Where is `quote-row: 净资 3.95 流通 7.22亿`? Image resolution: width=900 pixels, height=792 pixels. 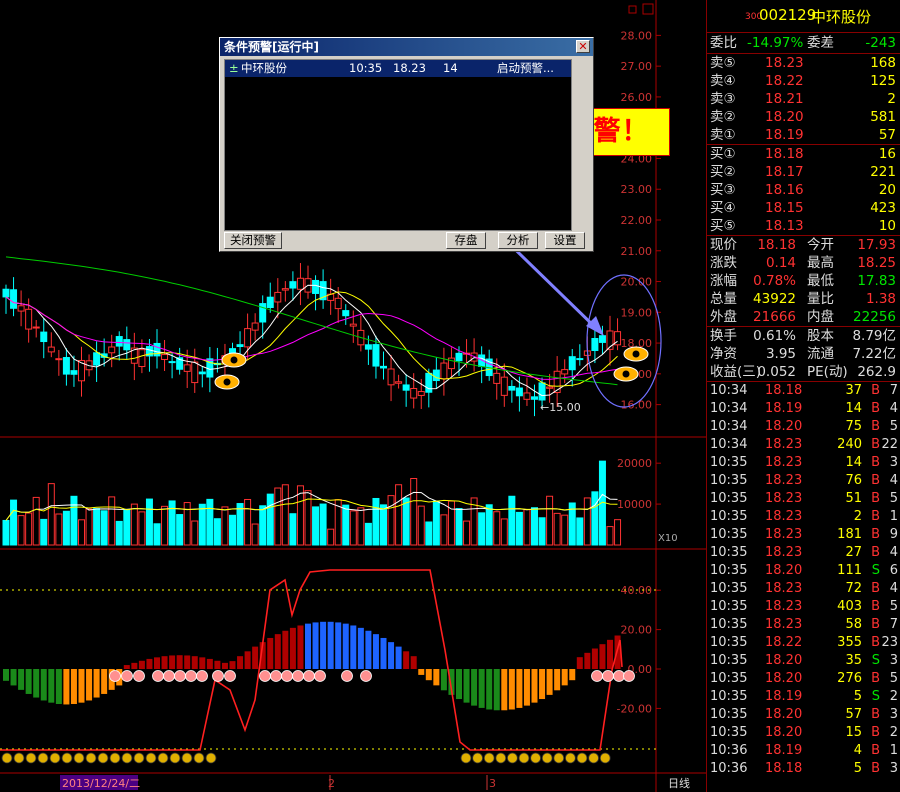
quote-row: 净资 3.95 流通 7.22亿 is located at coordinates (803, 354).